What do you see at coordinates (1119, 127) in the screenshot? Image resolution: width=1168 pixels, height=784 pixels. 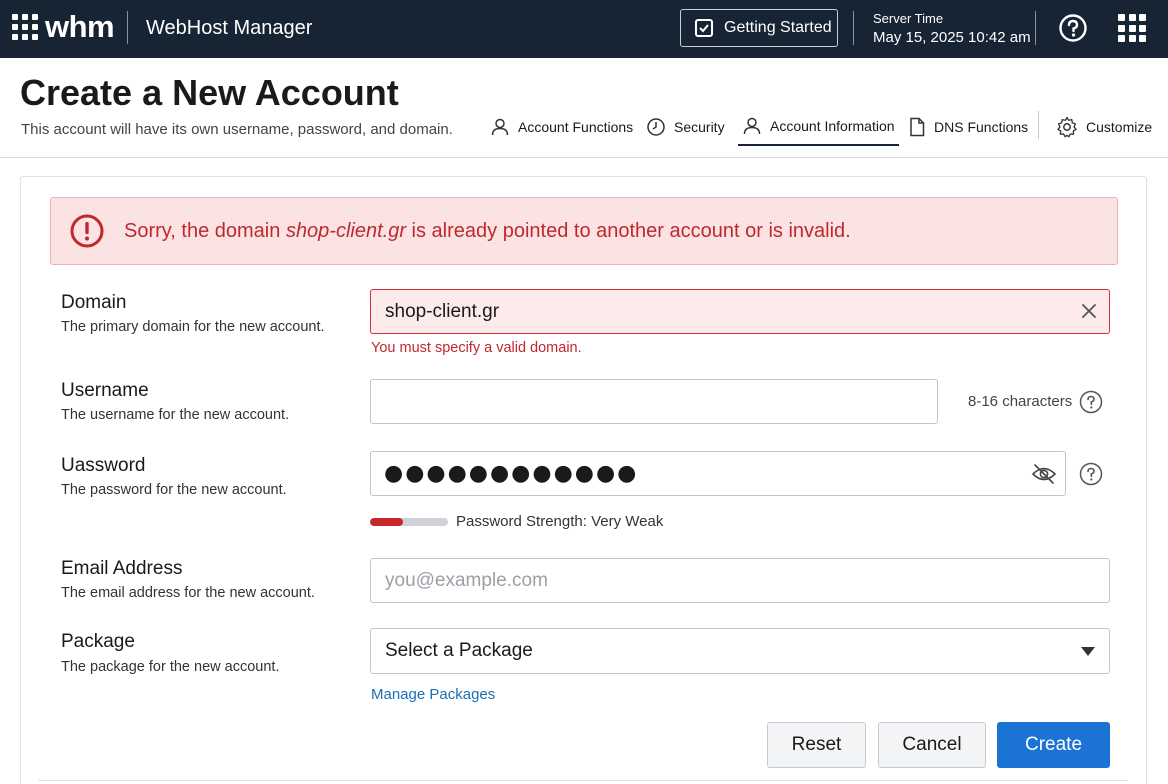 I see `tab-label: Customize` at bounding box center [1119, 127].